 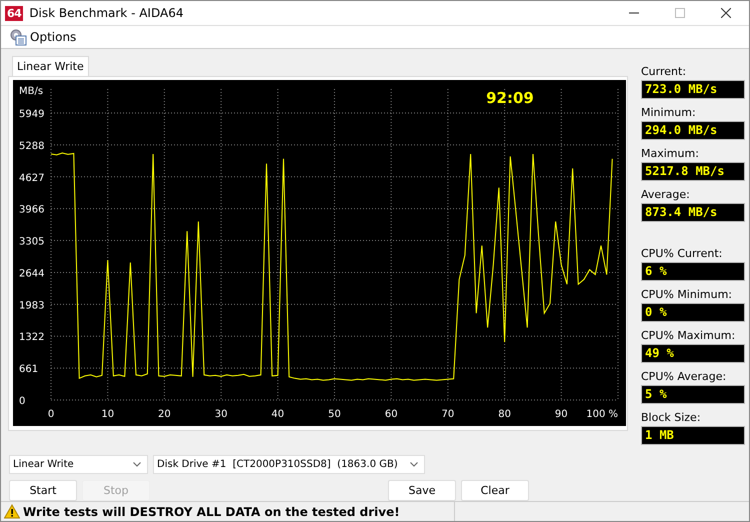 What do you see at coordinates (671, 417) in the screenshot?
I see `stat-label: Block Size:` at bounding box center [671, 417].